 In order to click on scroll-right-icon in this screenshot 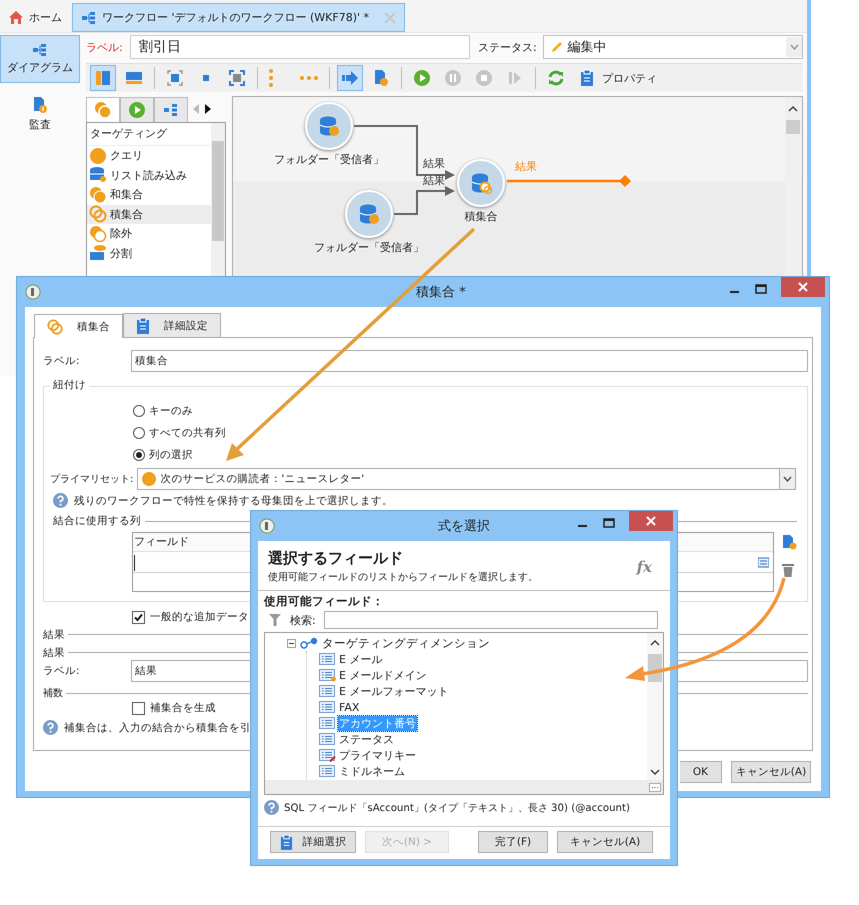, I will do `click(208, 109)`.